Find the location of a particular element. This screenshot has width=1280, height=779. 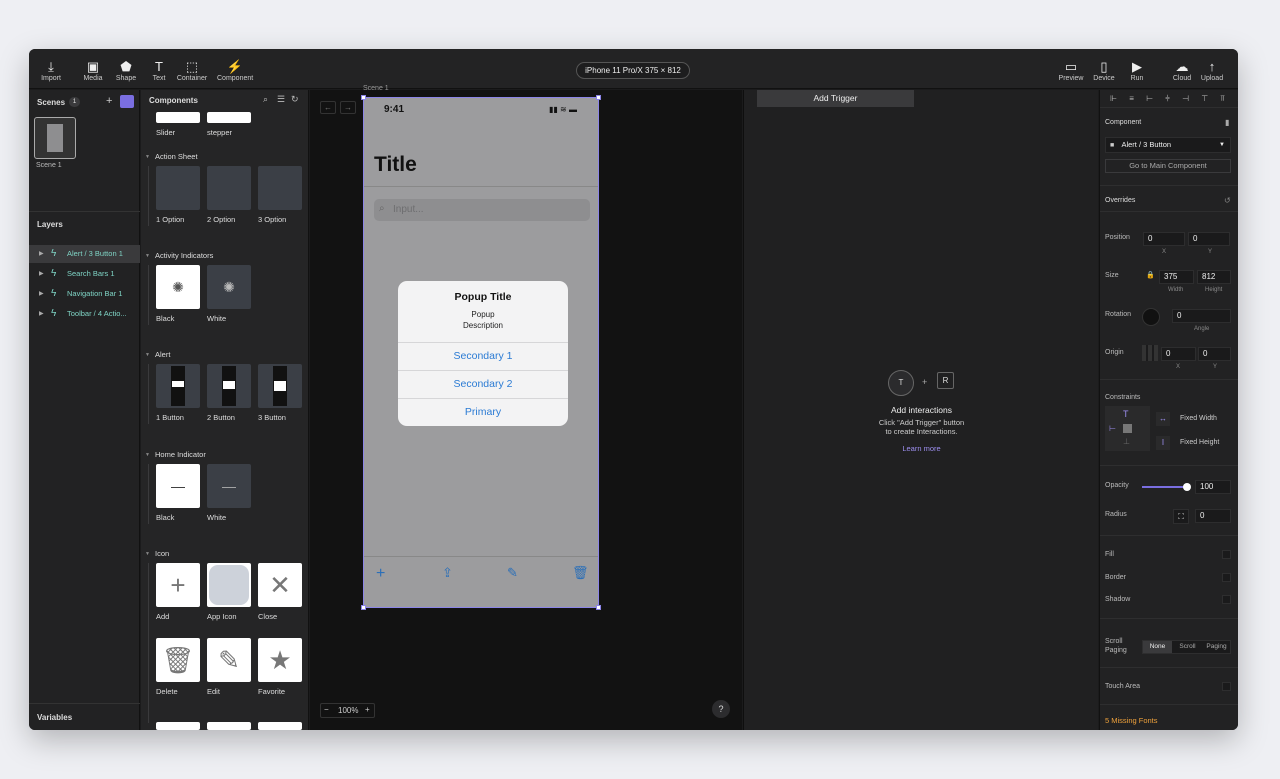

zoom-out-button: − is located at coordinates (326, 709).